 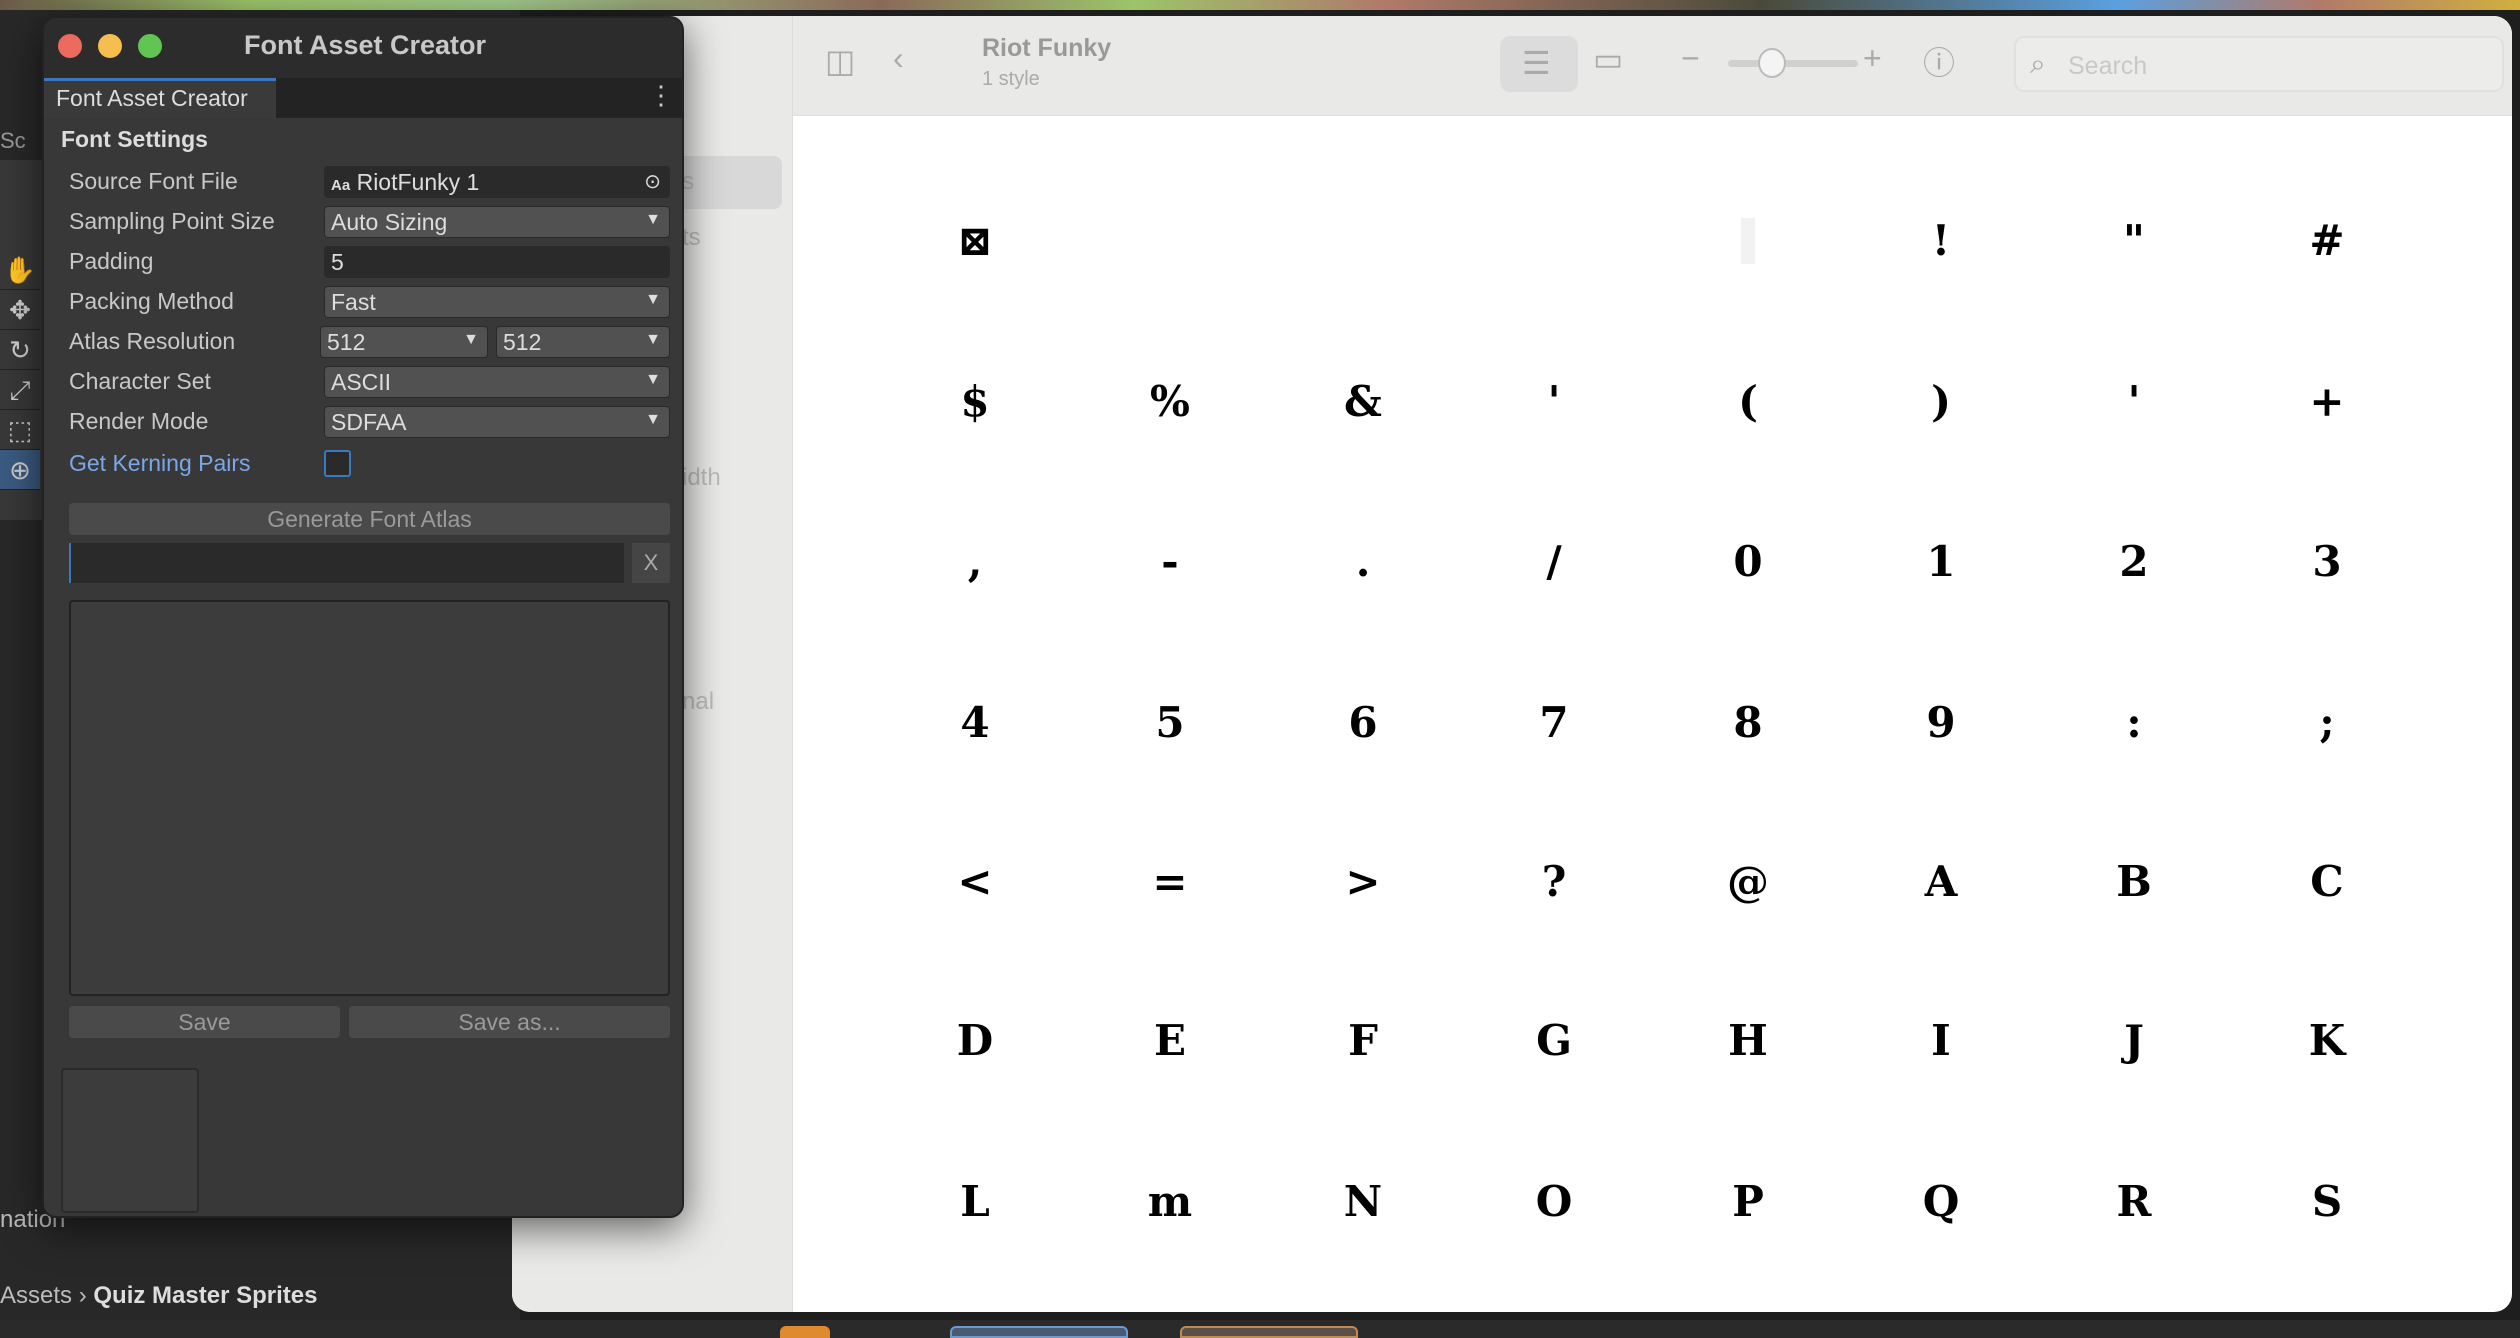 I want to click on back-chevron-icon: ‹, so click(x=898, y=58).